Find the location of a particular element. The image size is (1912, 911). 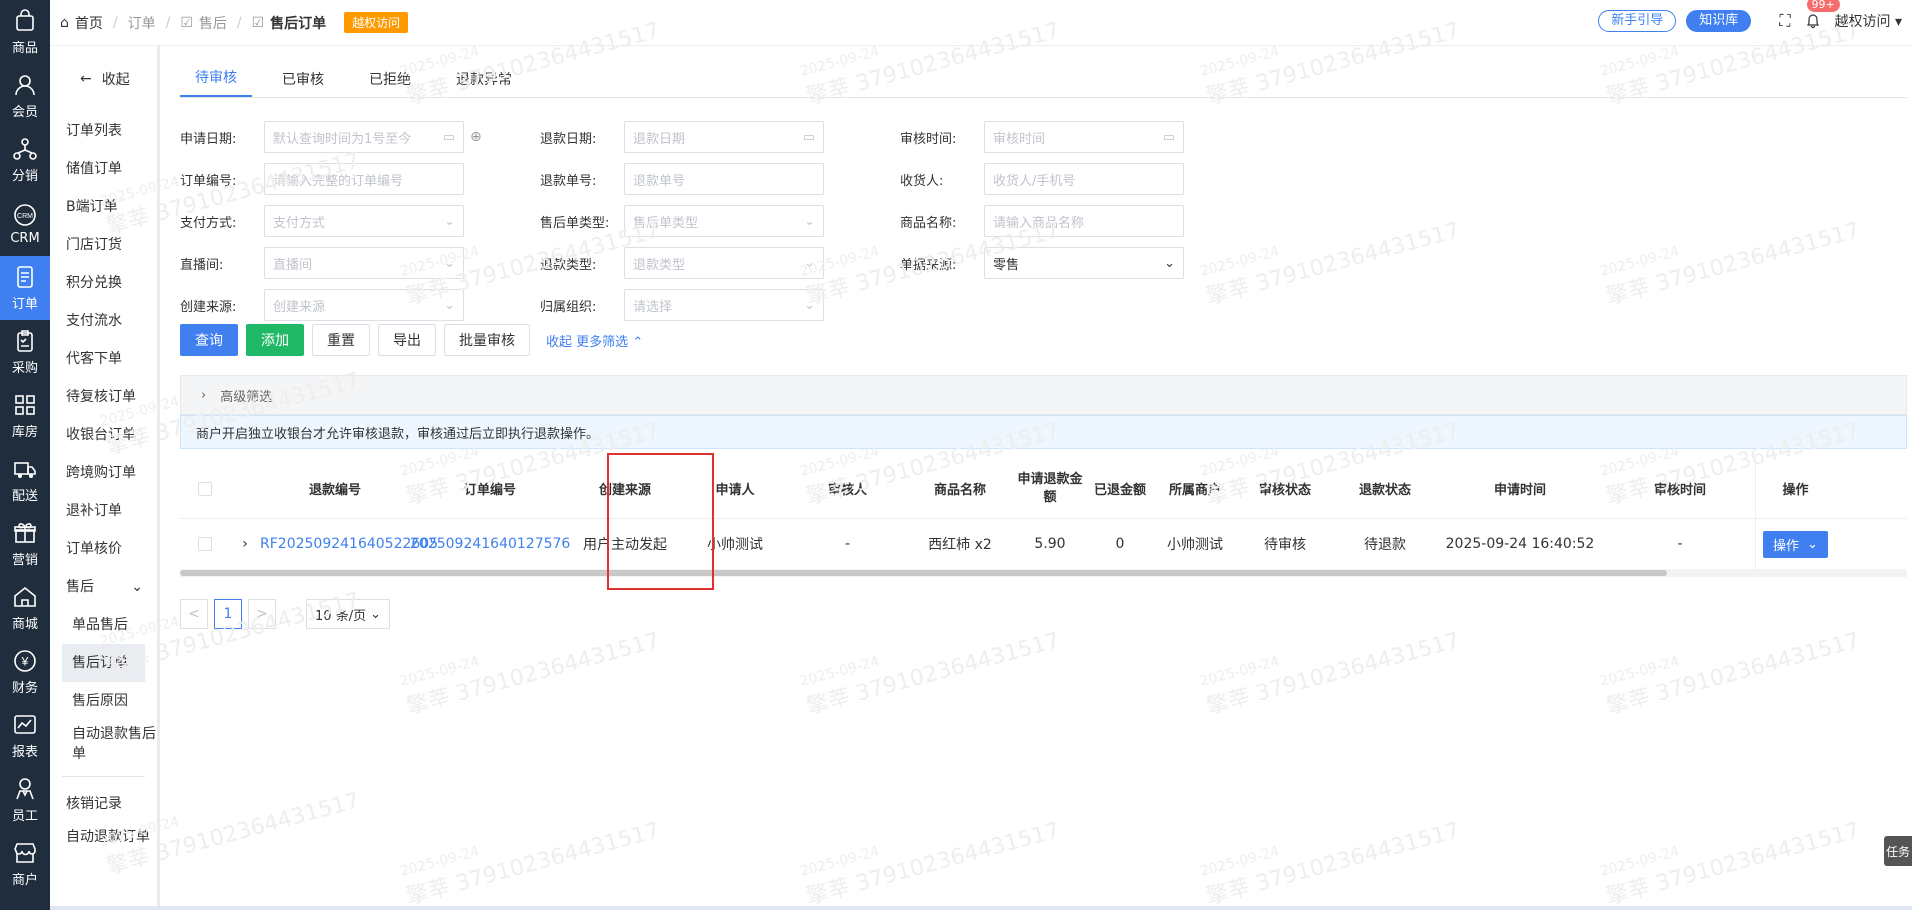

audit-time-input: 审核时间 ▭ is located at coordinates (1084, 137).